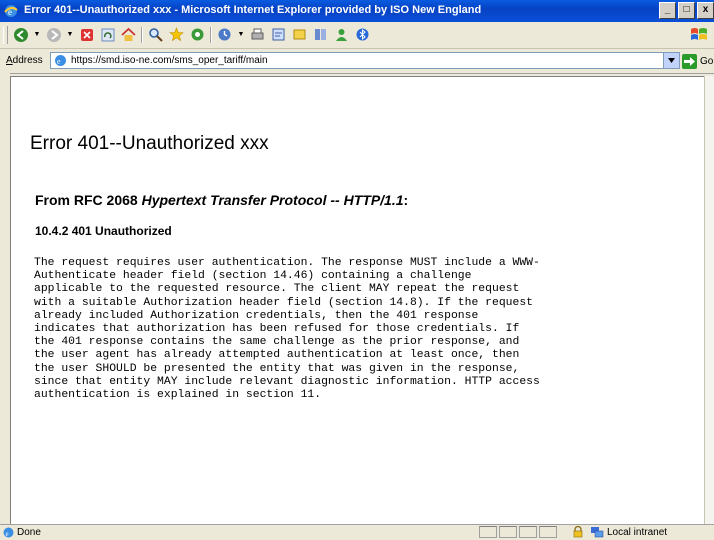  Describe the element at coordinates (689, 61) in the screenshot. I see `go-arrow-icon` at that location.